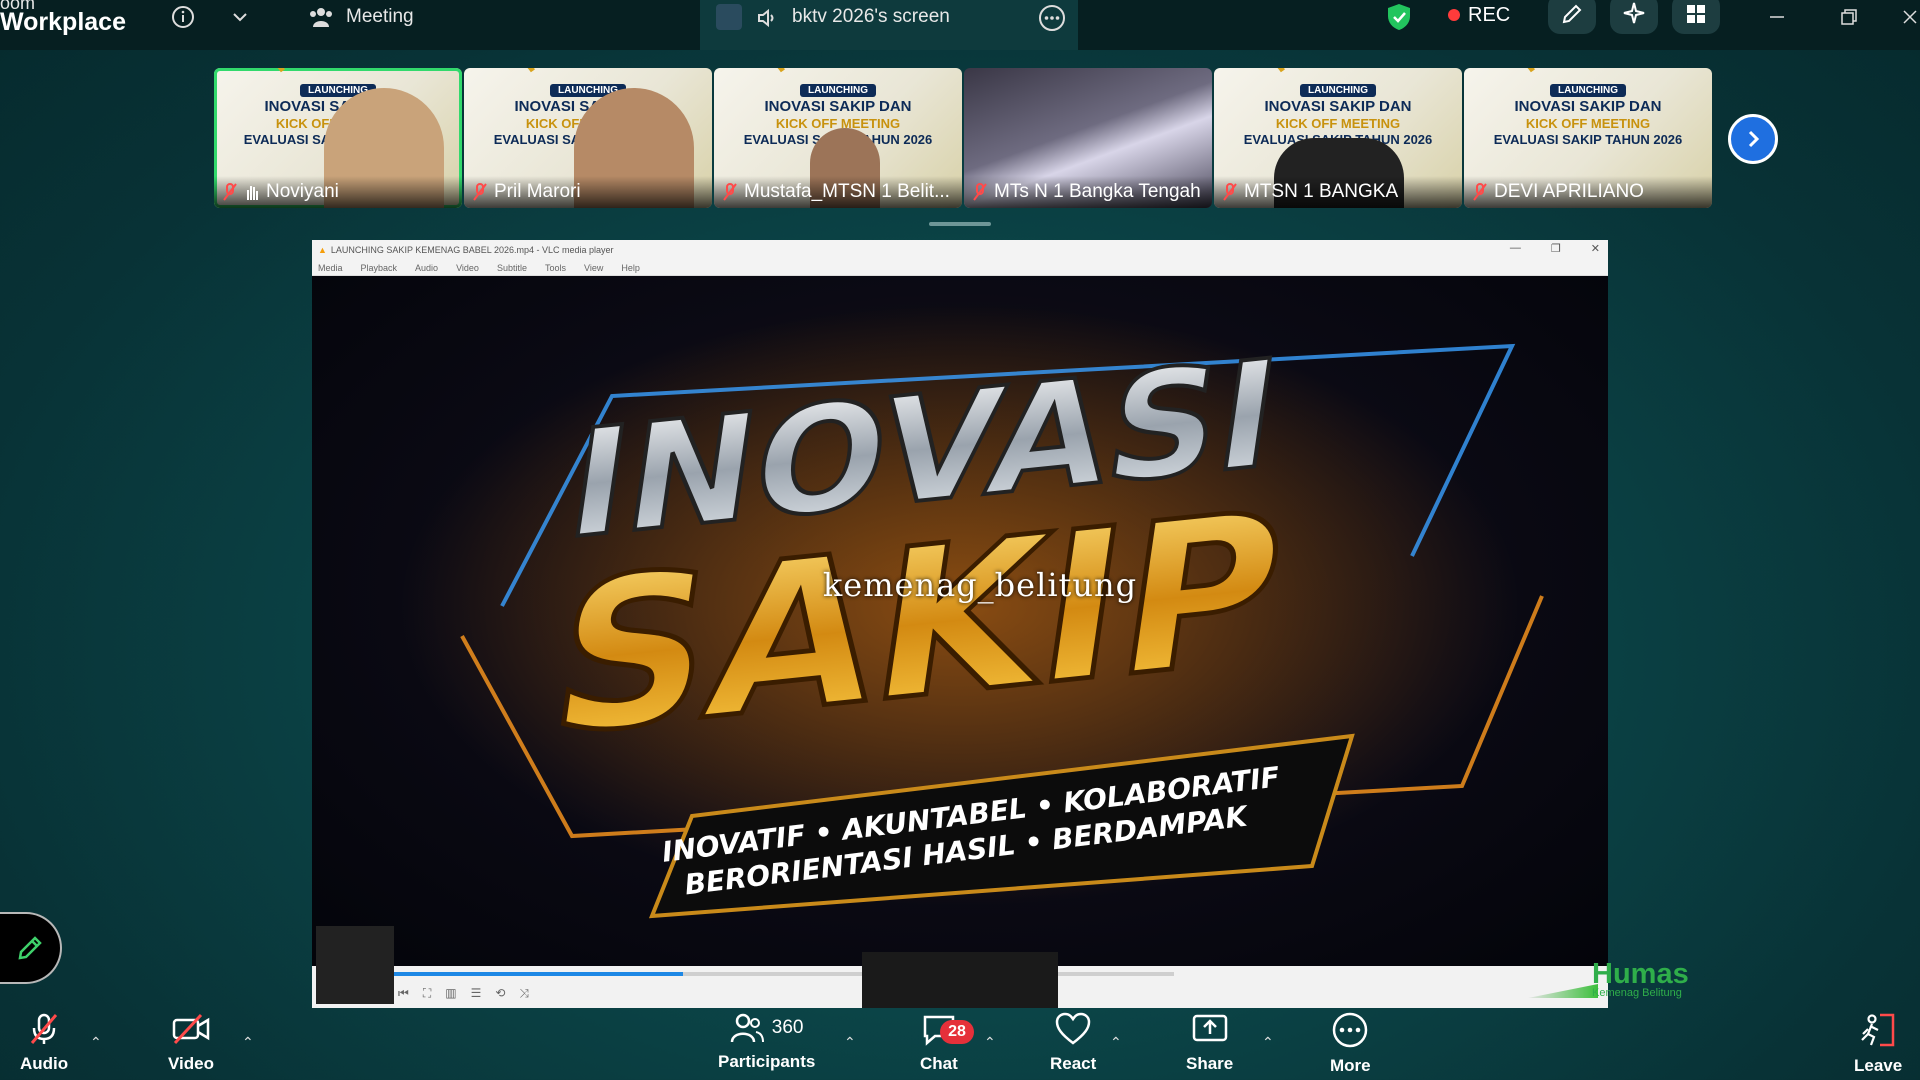 The height and width of the screenshot is (1080, 1920). What do you see at coordinates (1350, 1065) in the screenshot?
I see `more-label: More` at bounding box center [1350, 1065].